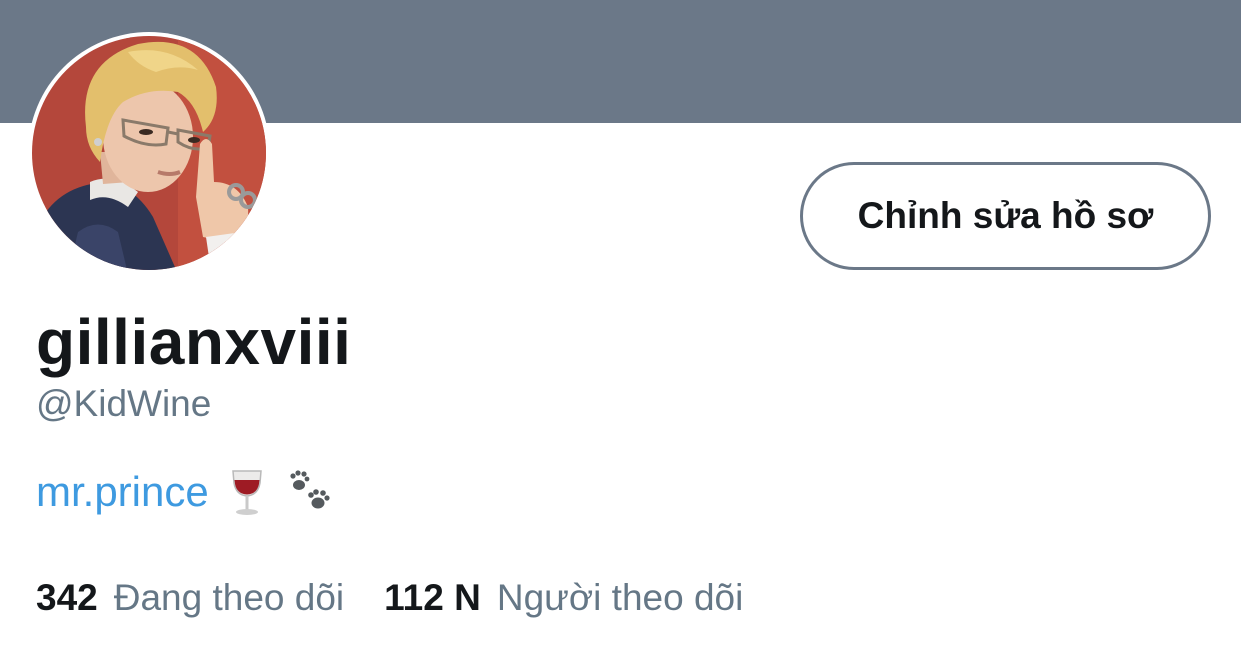  Describe the element at coordinates (149, 153) in the screenshot. I see `avatar` at that location.